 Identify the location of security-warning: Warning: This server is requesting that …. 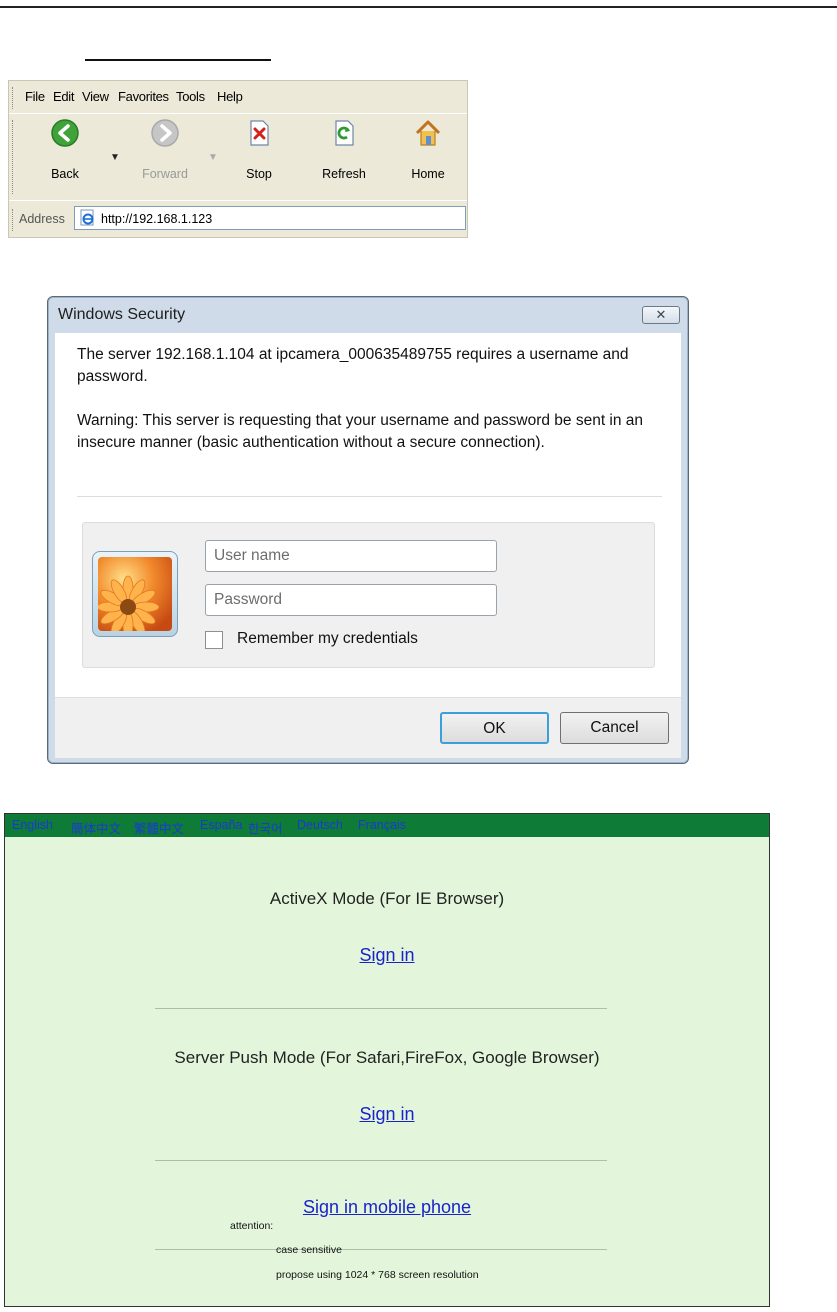
(360, 431).